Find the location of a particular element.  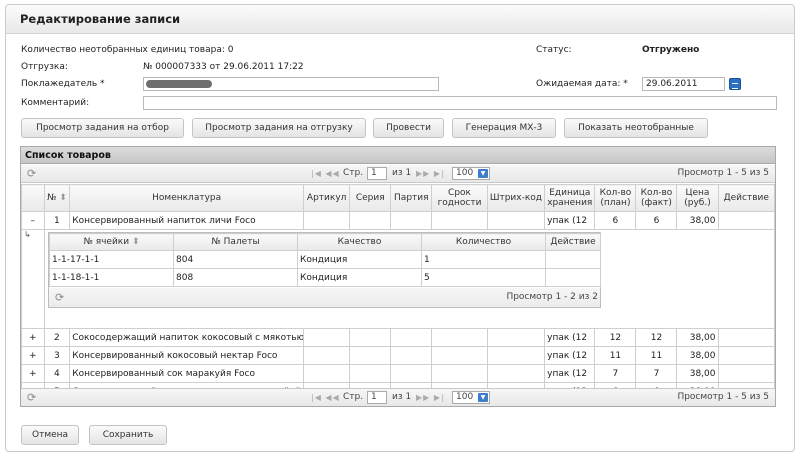

list-item: 1-1-18-1-1 808 Кондиция 5 is located at coordinates (325, 277).